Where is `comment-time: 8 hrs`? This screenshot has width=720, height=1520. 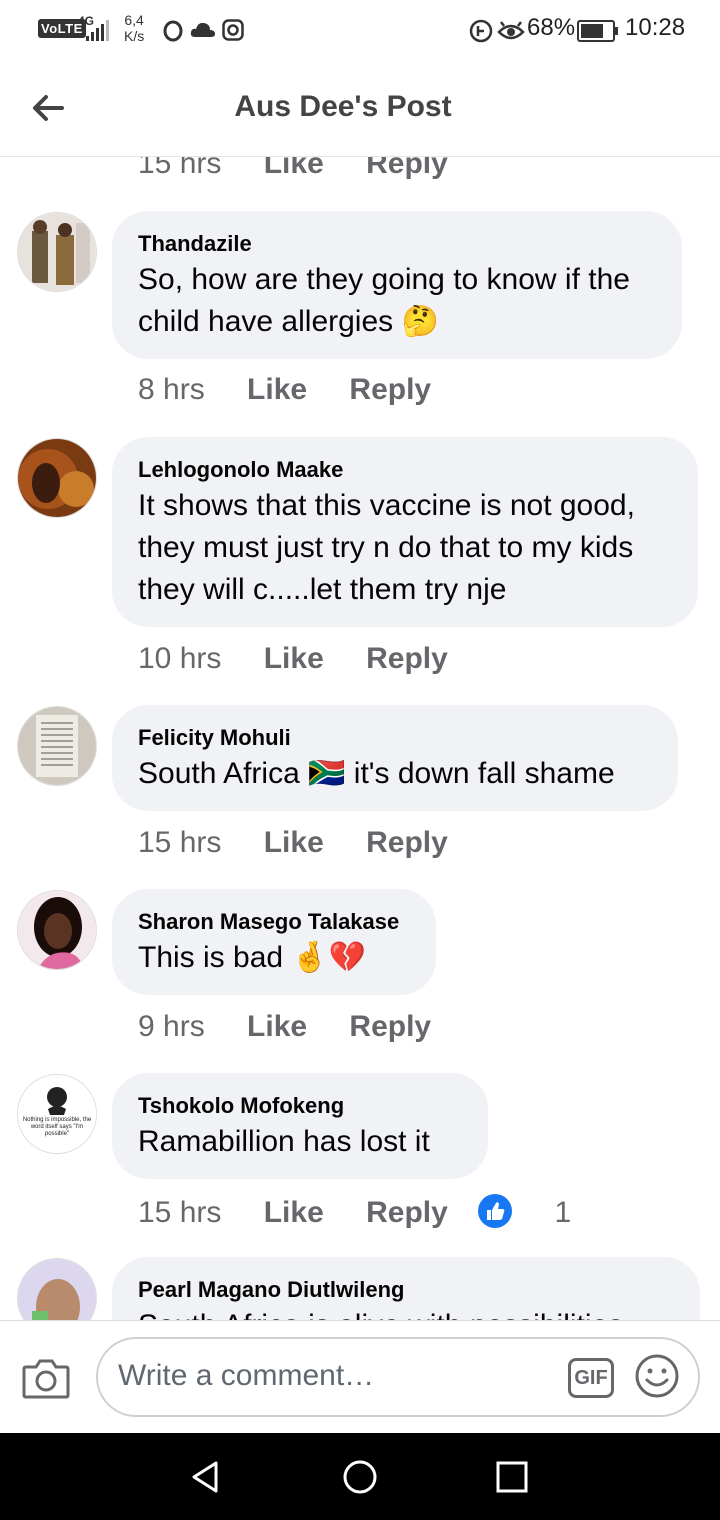
comment-time: 8 hrs is located at coordinates (171, 389).